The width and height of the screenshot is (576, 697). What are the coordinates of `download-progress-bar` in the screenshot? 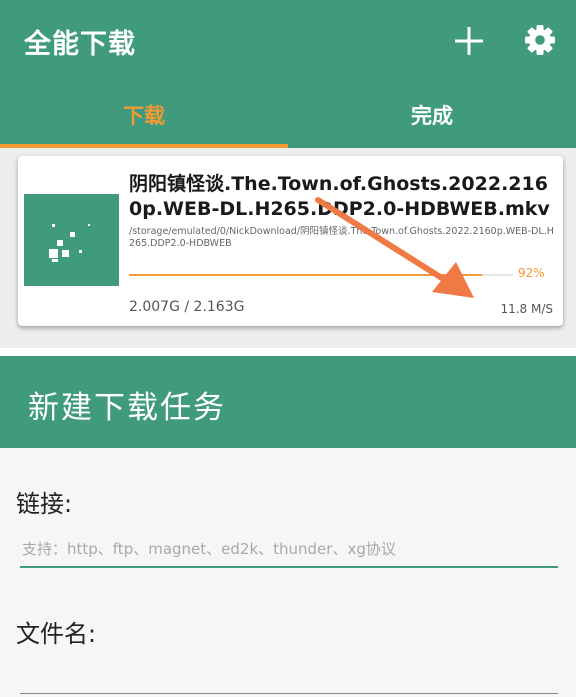 It's located at (321, 275).